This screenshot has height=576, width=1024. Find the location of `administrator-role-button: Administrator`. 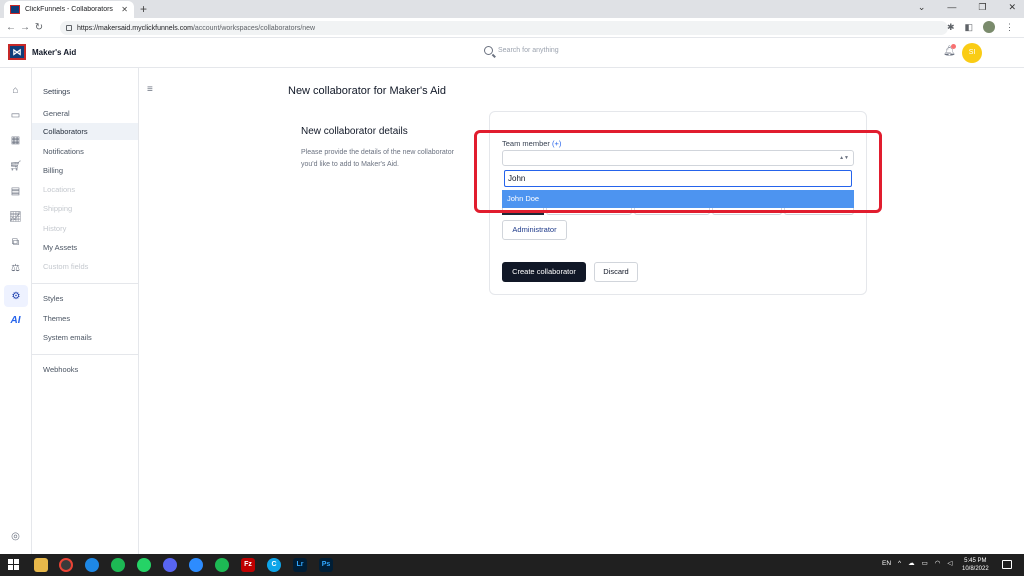

administrator-role-button: Administrator is located at coordinates (534, 230).